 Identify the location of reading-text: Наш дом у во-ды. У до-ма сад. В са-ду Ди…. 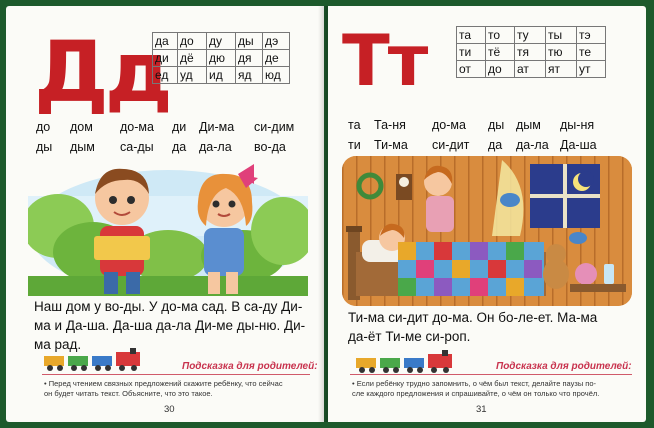
(177, 325).